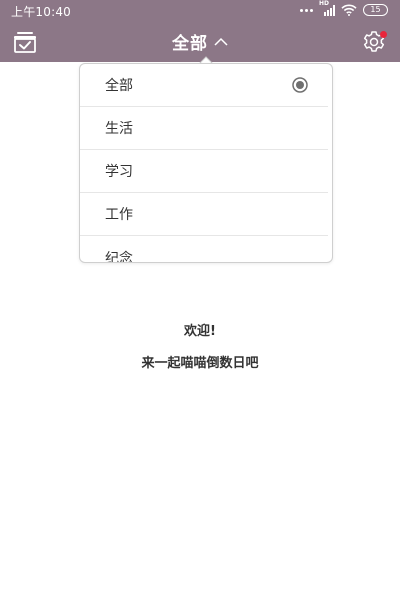 Image resolution: width=400 pixels, height=616 pixels. What do you see at coordinates (119, 172) in the screenshot?
I see `category-label: 学习` at bounding box center [119, 172].